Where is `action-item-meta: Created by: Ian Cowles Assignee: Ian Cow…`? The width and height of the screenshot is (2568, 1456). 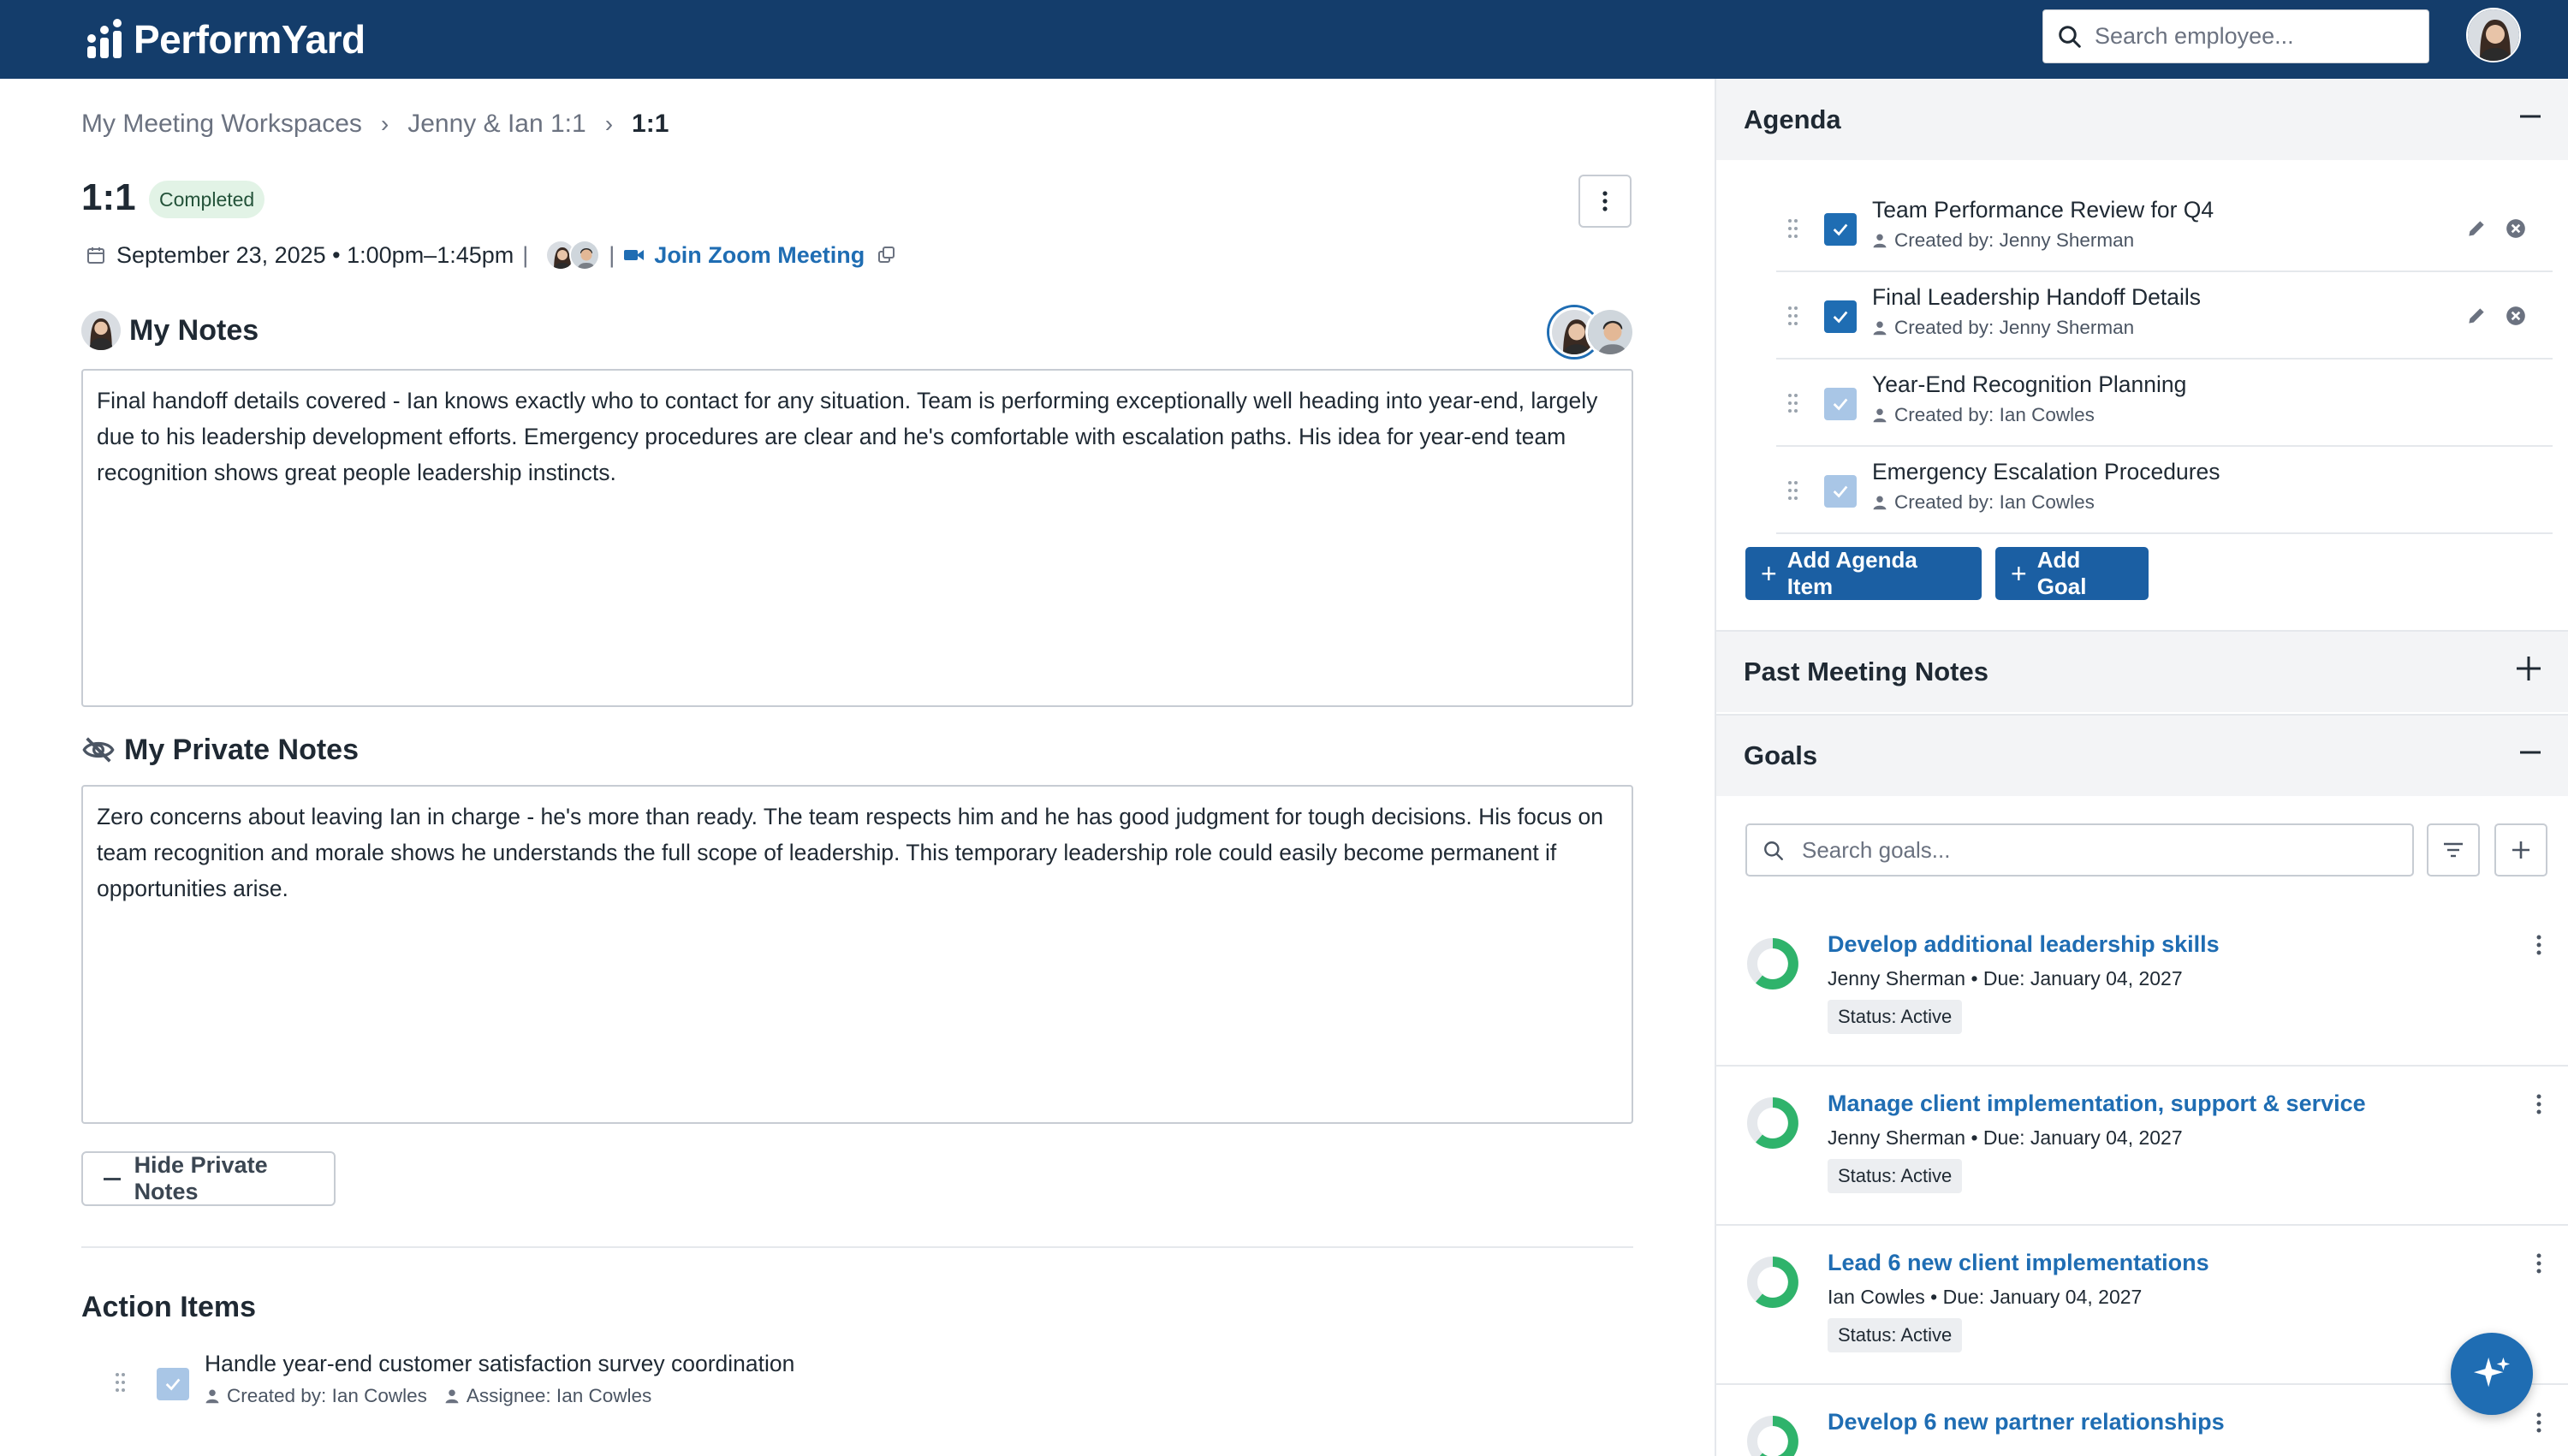
action-item-meta: Created by: Ian Cowles Assignee: Ian Cow… is located at coordinates (428, 1396).